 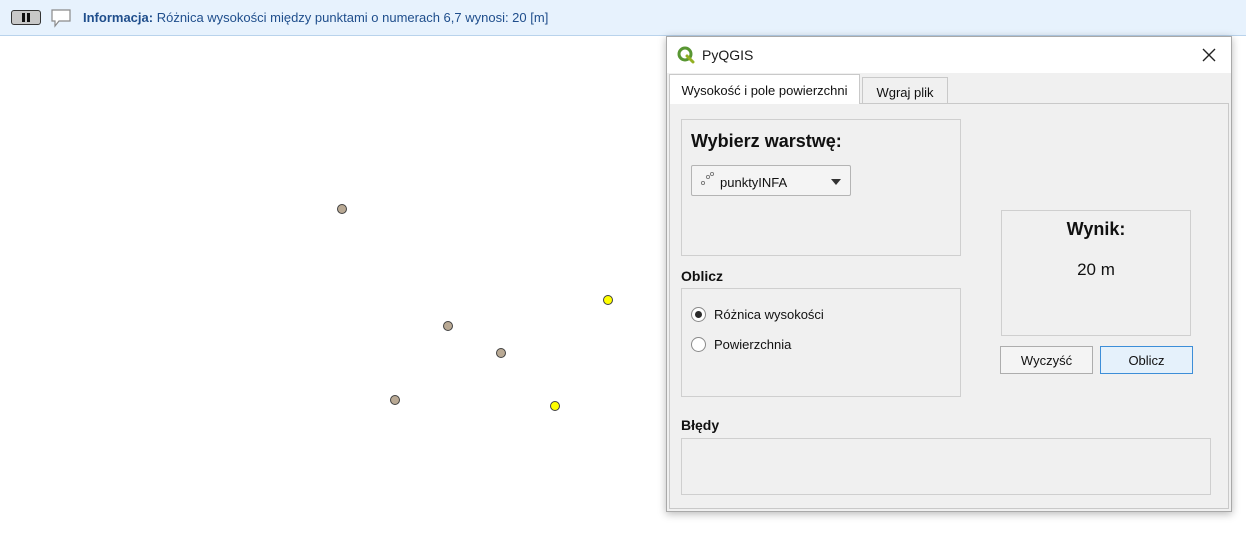 What do you see at coordinates (686, 55) in the screenshot?
I see `qgis-logo-icon` at bounding box center [686, 55].